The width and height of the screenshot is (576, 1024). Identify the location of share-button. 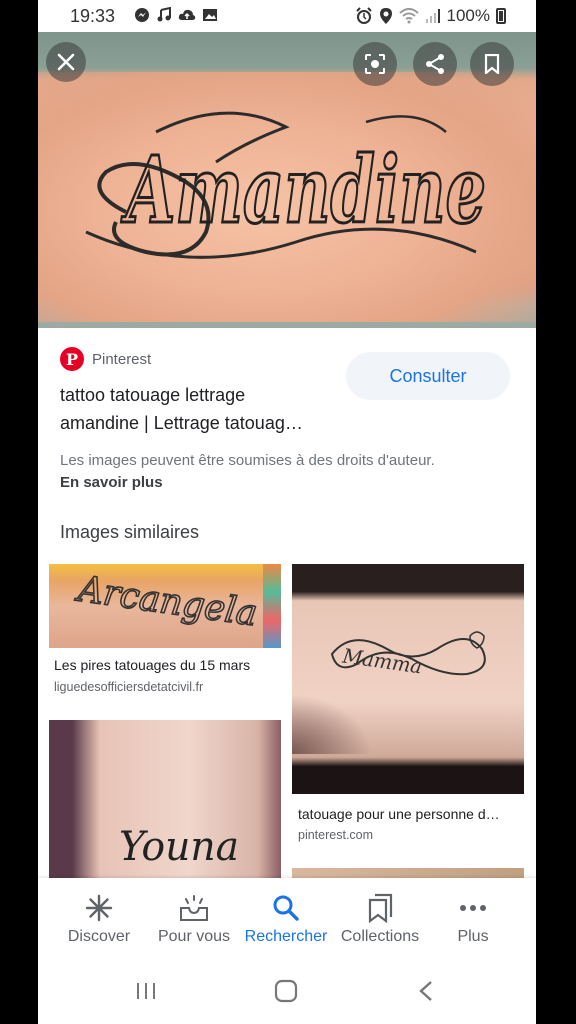
(435, 64).